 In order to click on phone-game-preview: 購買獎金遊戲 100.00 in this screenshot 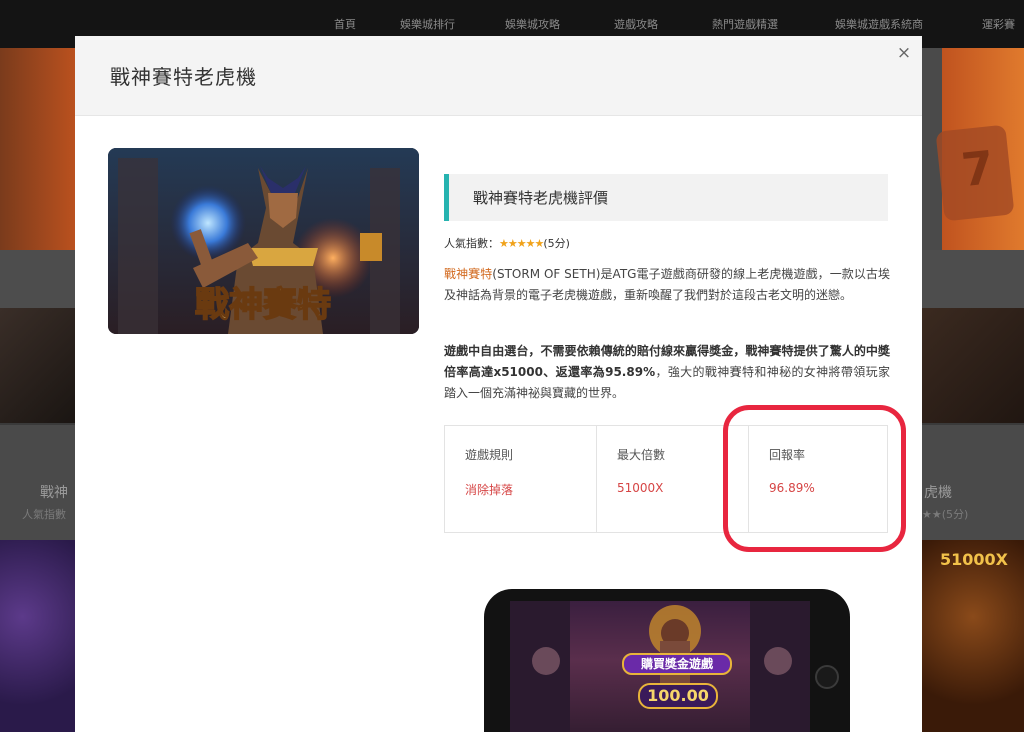, I will do `click(667, 660)`.